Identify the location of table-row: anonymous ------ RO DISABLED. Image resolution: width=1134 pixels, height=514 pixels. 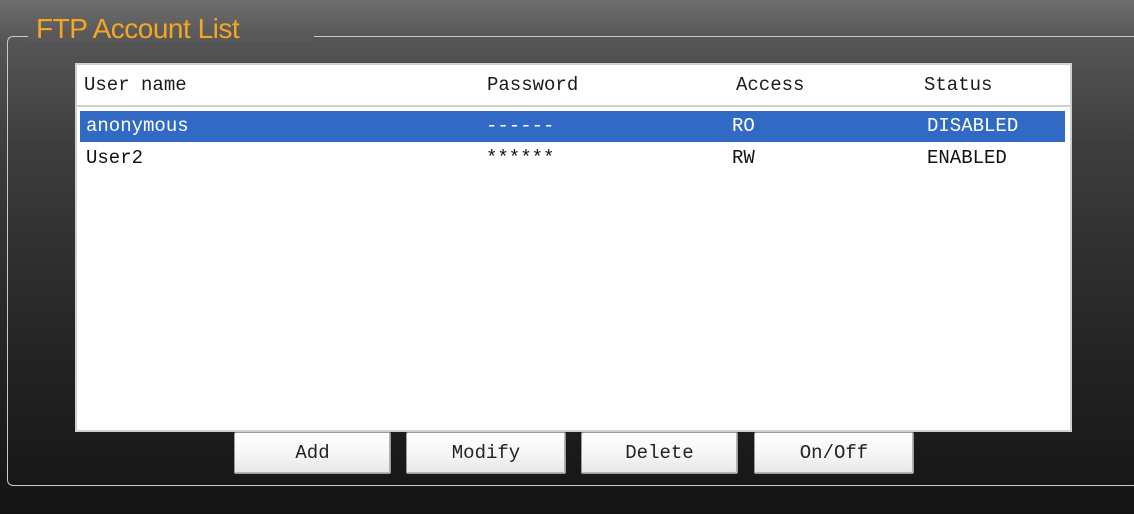
(572, 126).